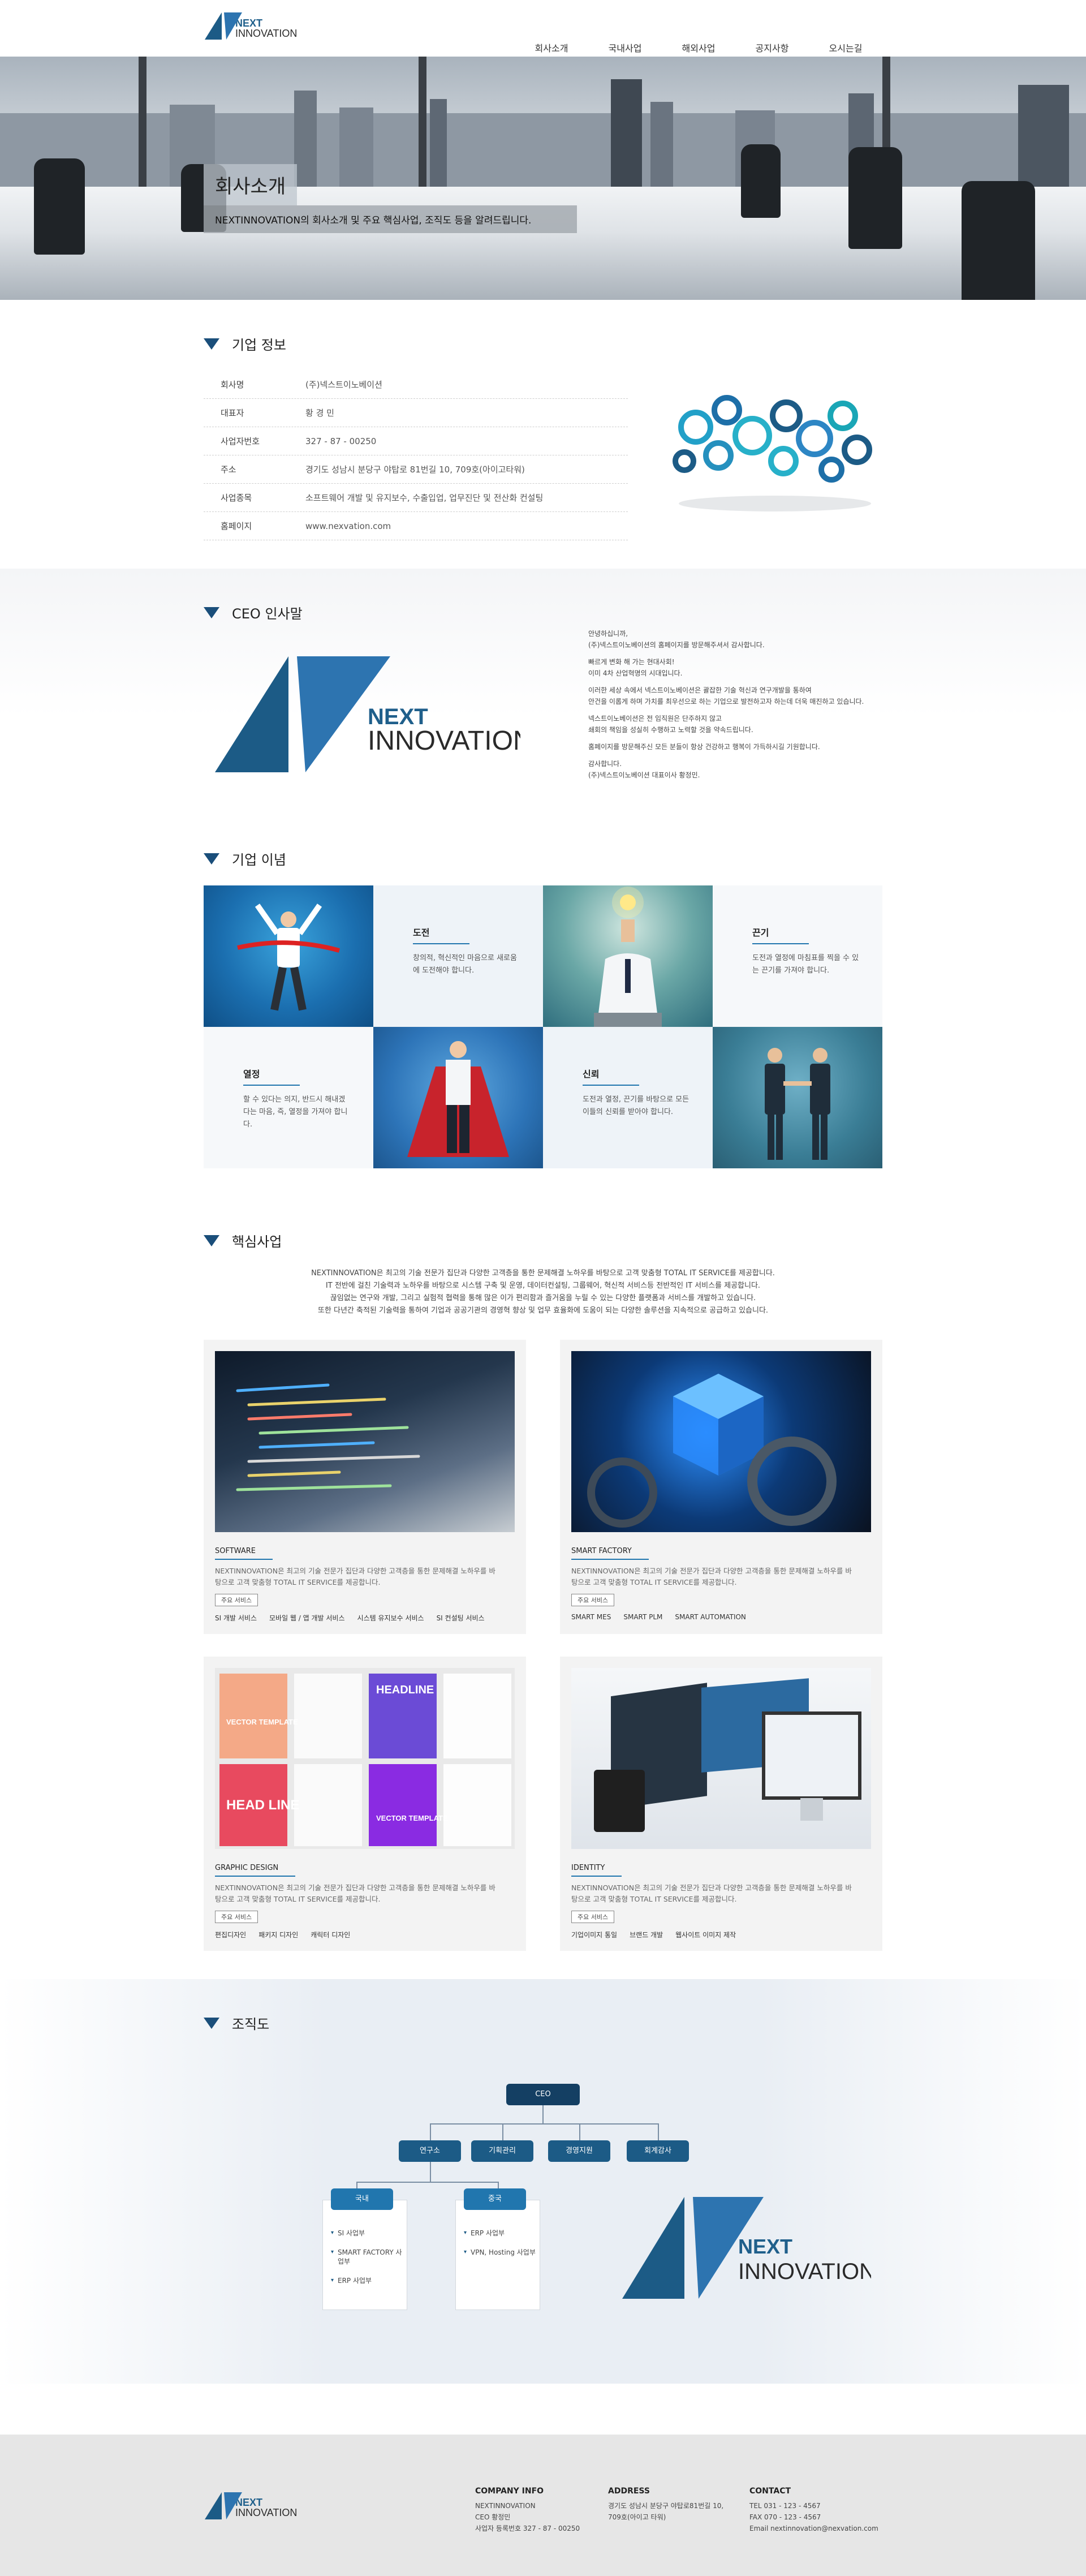  What do you see at coordinates (543, 31) in the screenshot?
I see `site-header: NEXT INNOVATION 회사소개 국내사업 해외사업 공지사항 오시는길` at bounding box center [543, 31].